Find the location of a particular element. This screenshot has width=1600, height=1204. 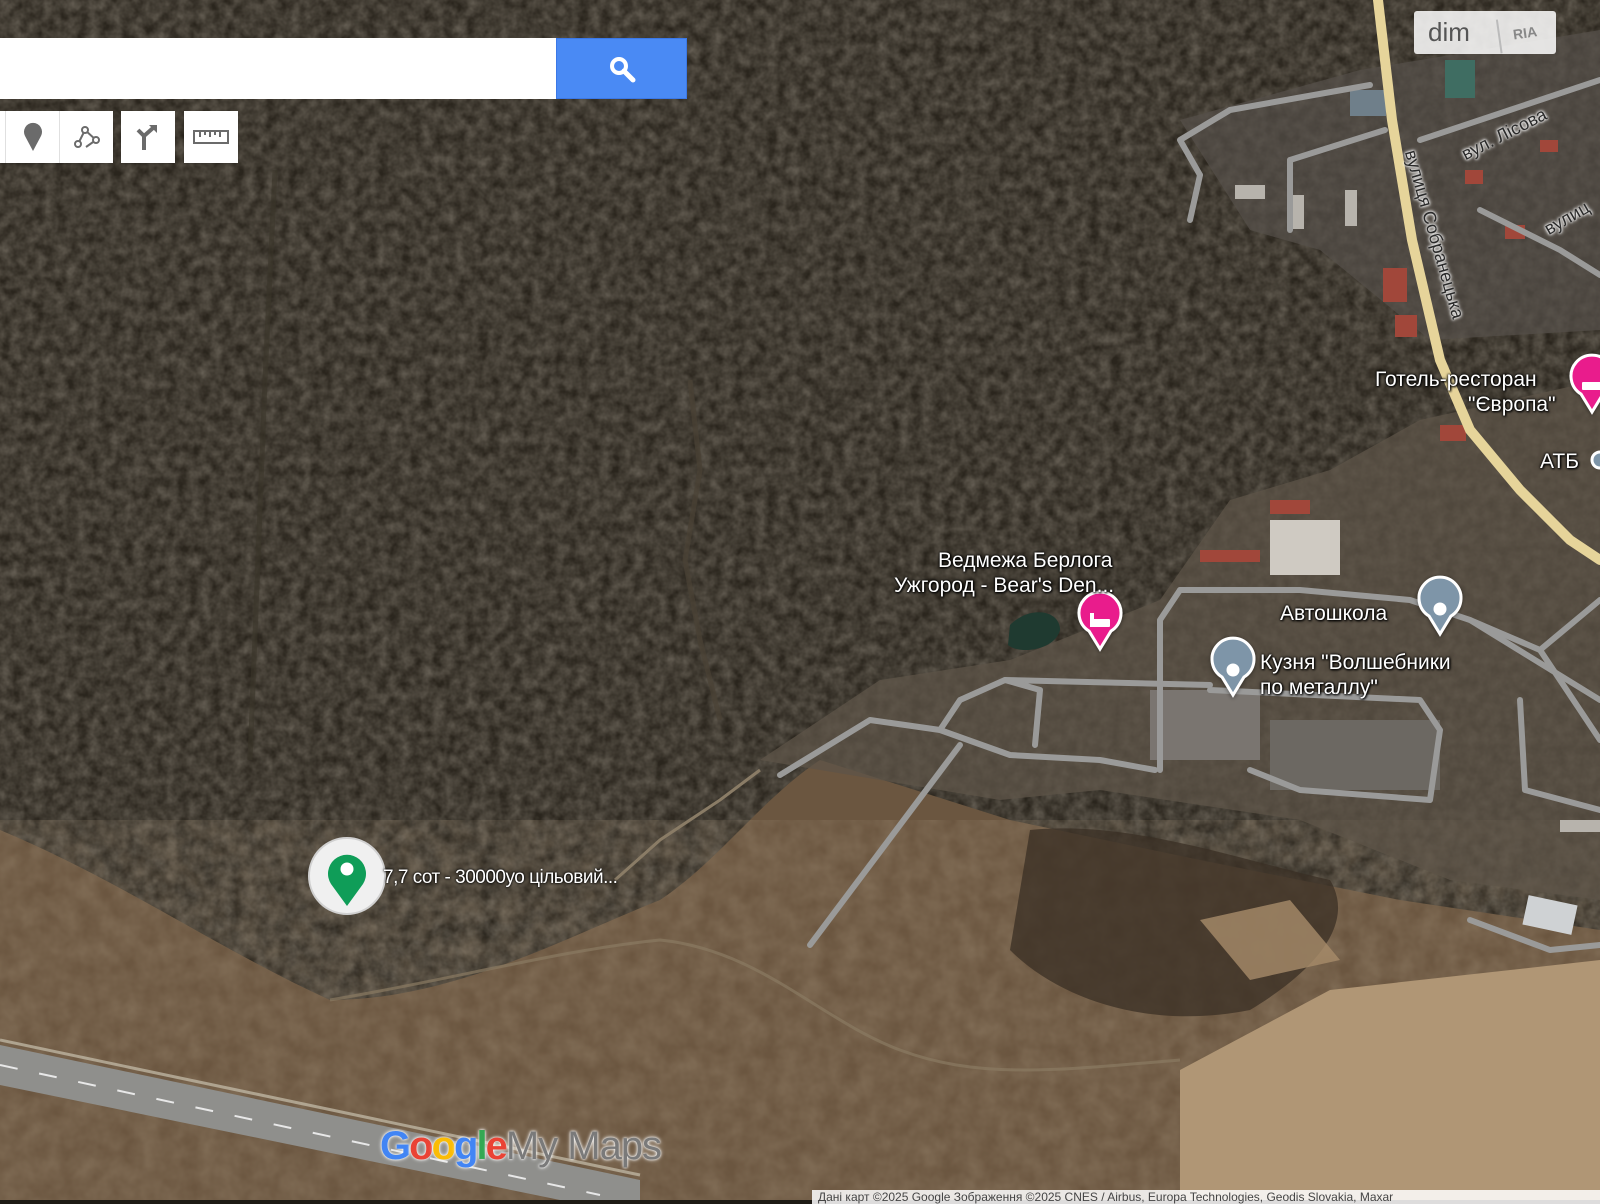

logo-google: Google is located at coordinates (444, 1146).